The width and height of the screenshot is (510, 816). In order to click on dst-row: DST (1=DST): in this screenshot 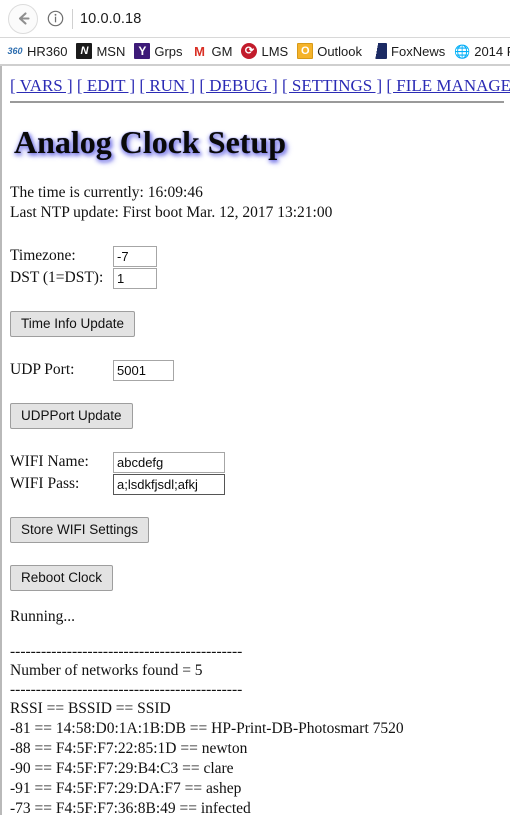, I will do `click(260, 278)`.